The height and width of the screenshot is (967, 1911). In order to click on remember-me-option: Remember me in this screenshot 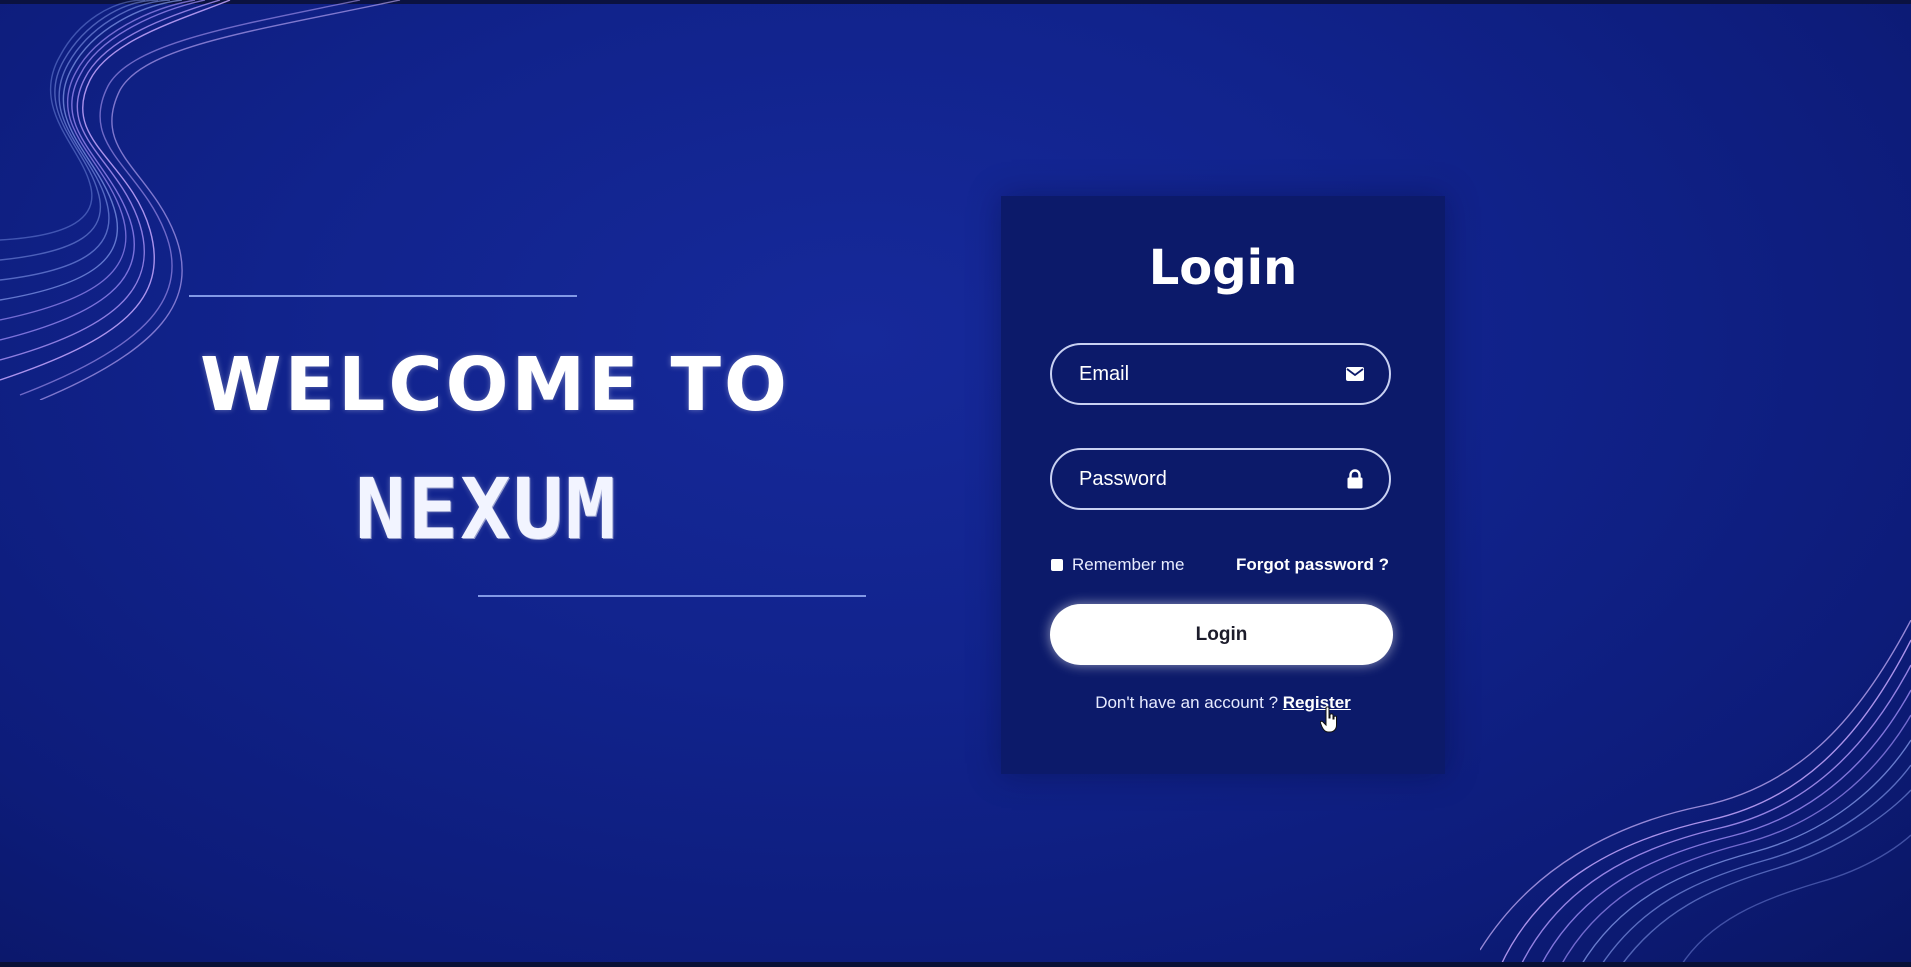, I will do `click(1117, 565)`.